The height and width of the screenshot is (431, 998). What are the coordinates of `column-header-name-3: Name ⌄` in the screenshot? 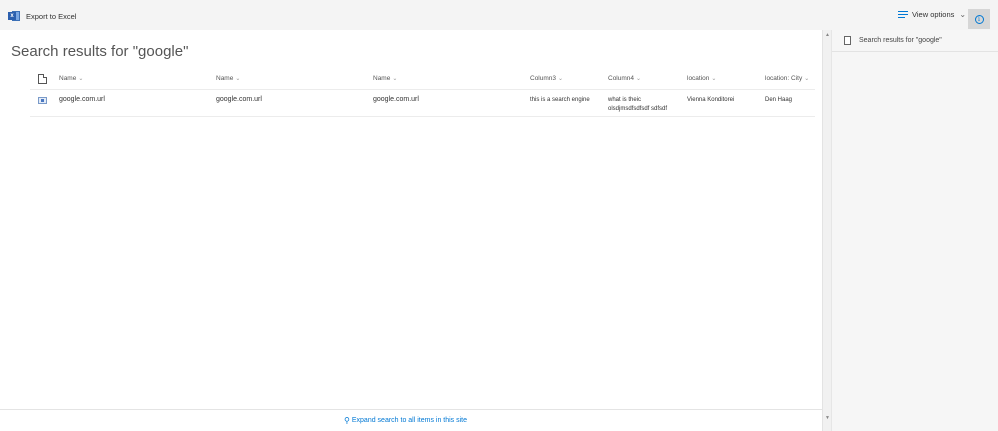 It's located at (385, 78).